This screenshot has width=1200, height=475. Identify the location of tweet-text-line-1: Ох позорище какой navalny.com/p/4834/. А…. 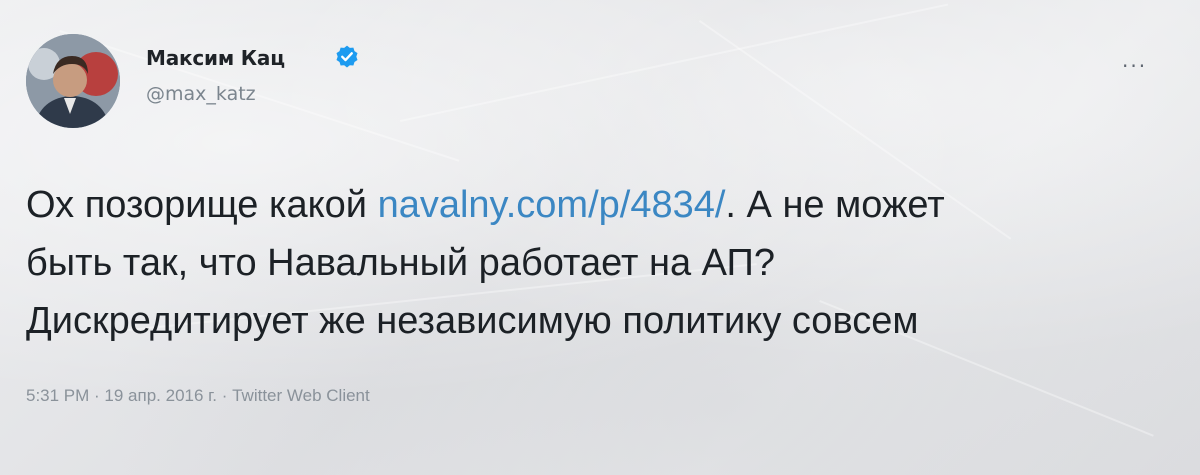
(606, 205).